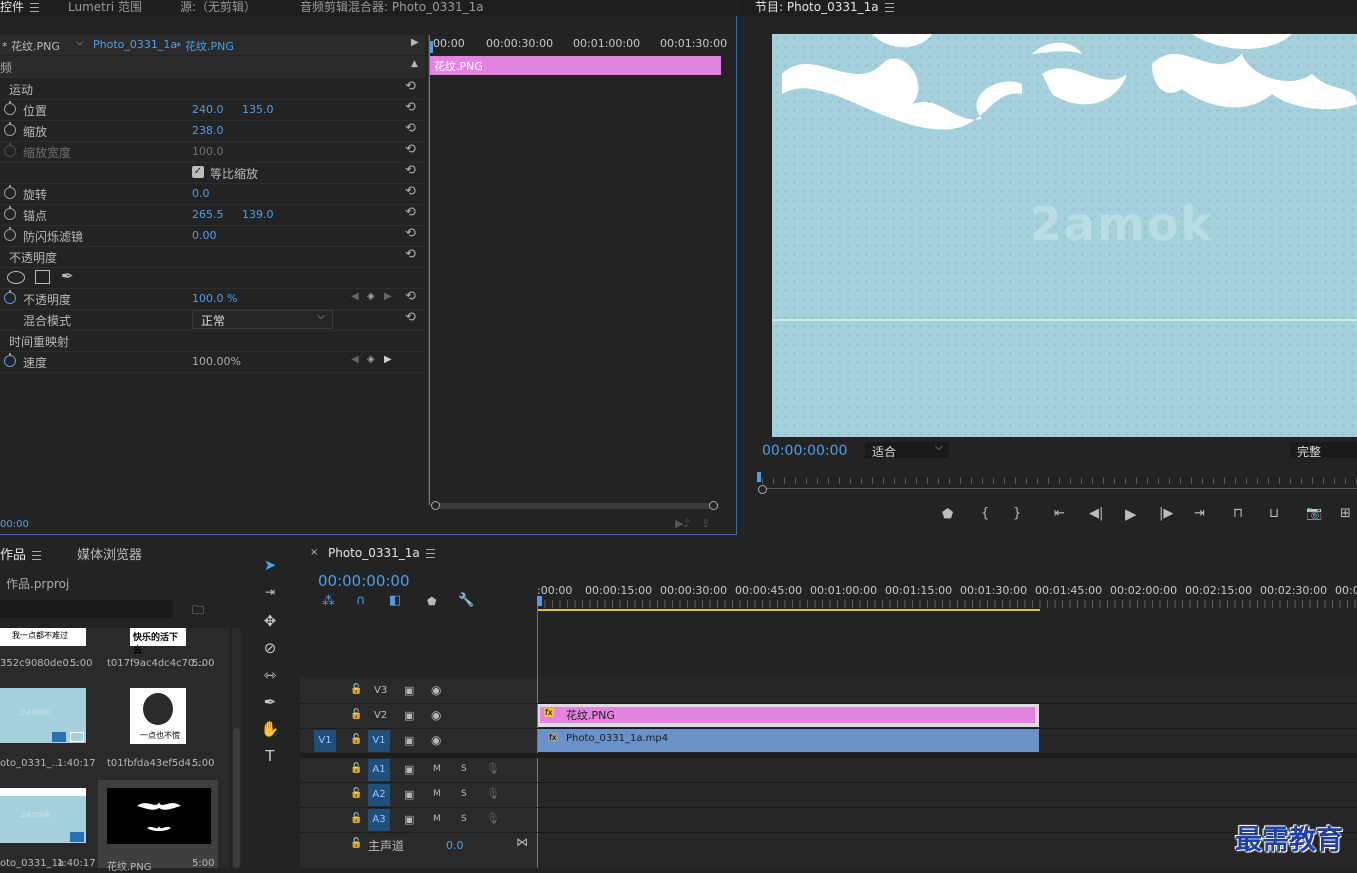  Describe the element at coordinates (1166, 513) in the screenshot. I see `step-forward-icon: |▶` at that location.